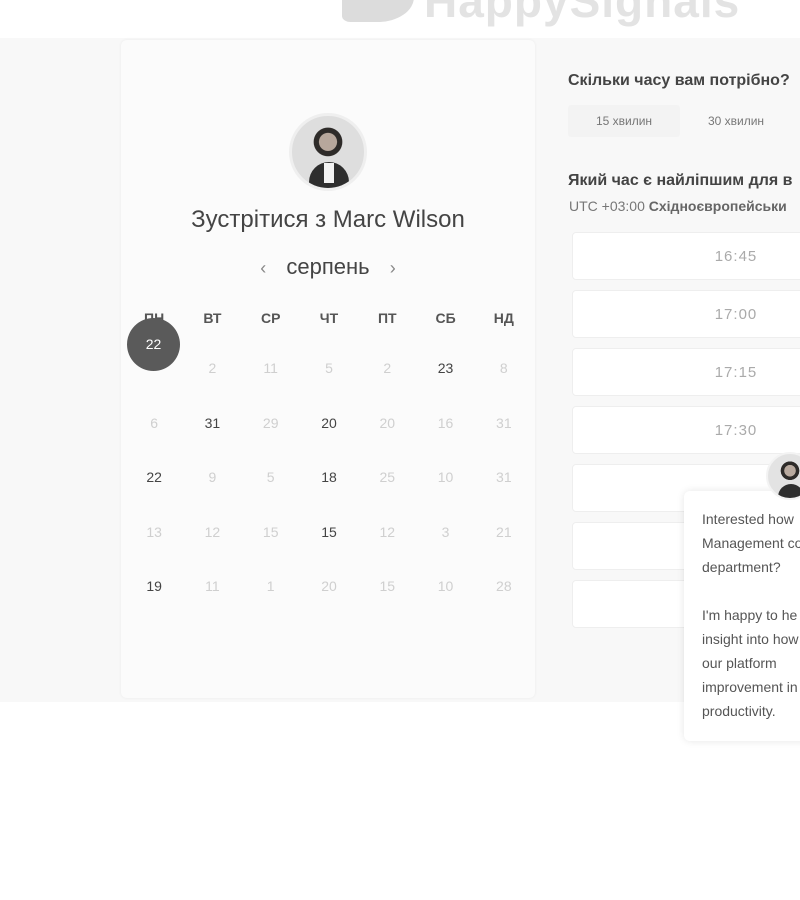 Image resolution: width=800 pixels, height=900 pixels. I want to click on month-navigation: ‹ серпень ›, so click(328, 267).